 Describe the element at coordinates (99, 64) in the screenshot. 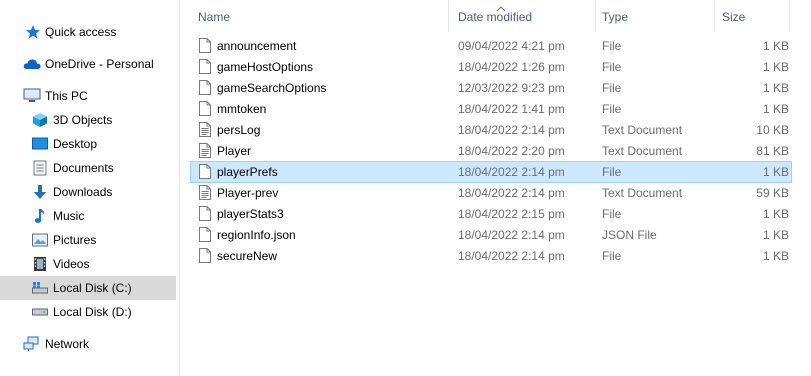

I see `nav-label: OneDrive - Personal` at that location.